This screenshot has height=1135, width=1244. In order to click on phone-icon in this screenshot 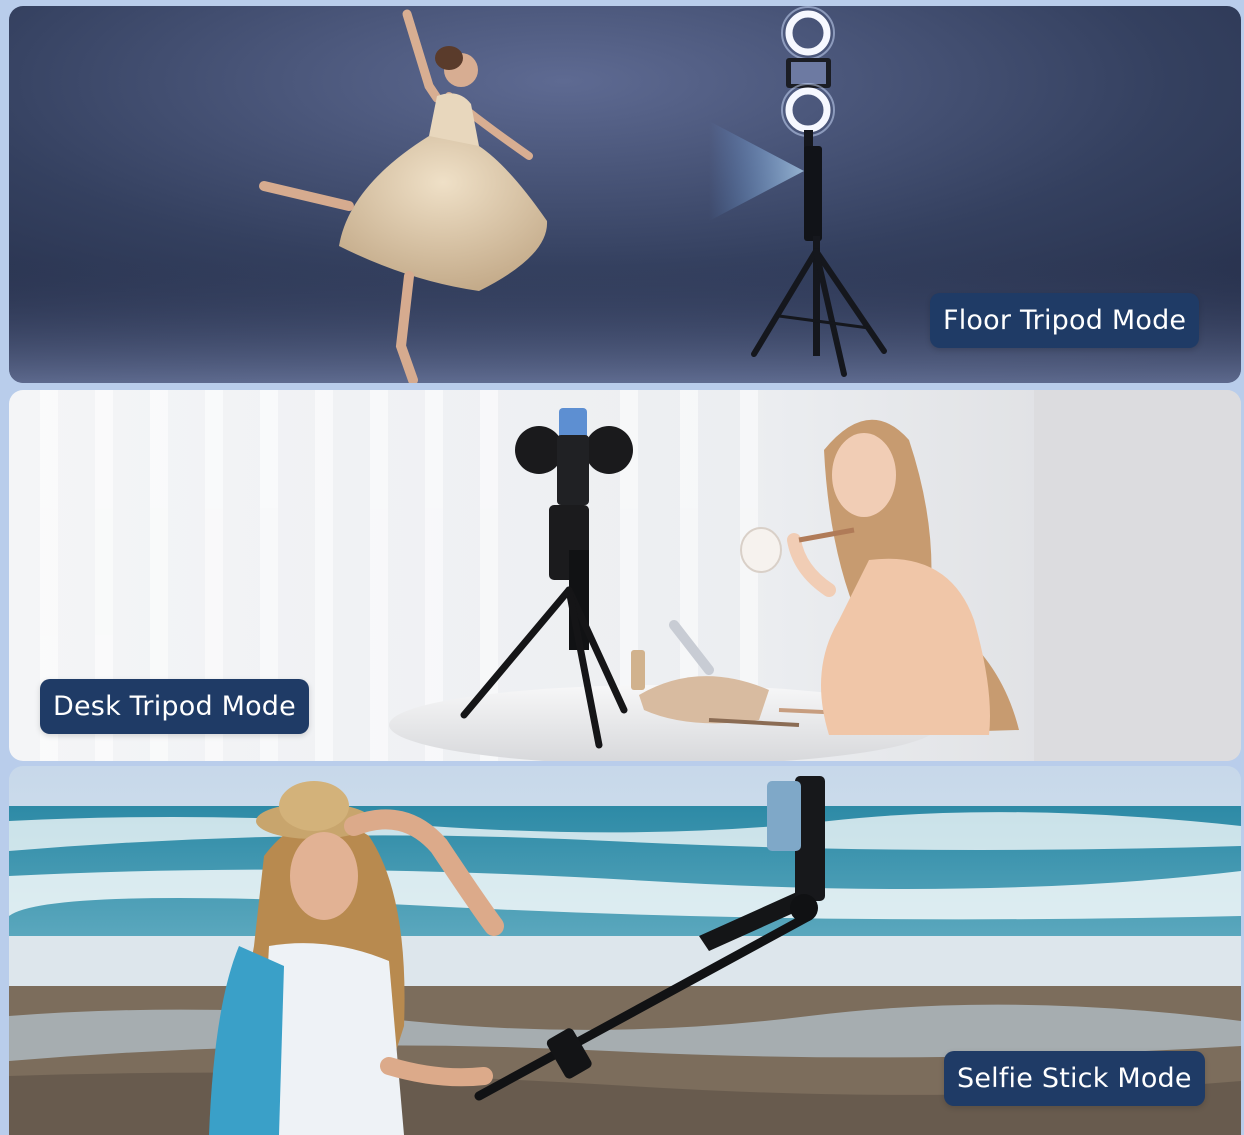, I will do `click(784, 816)`.